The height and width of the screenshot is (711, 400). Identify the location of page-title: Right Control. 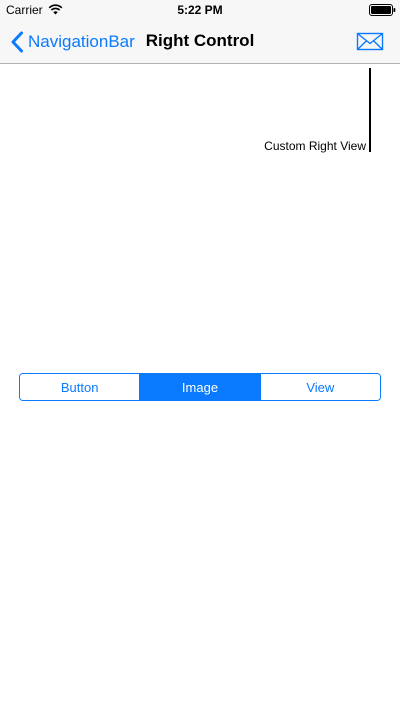
(200, 40).